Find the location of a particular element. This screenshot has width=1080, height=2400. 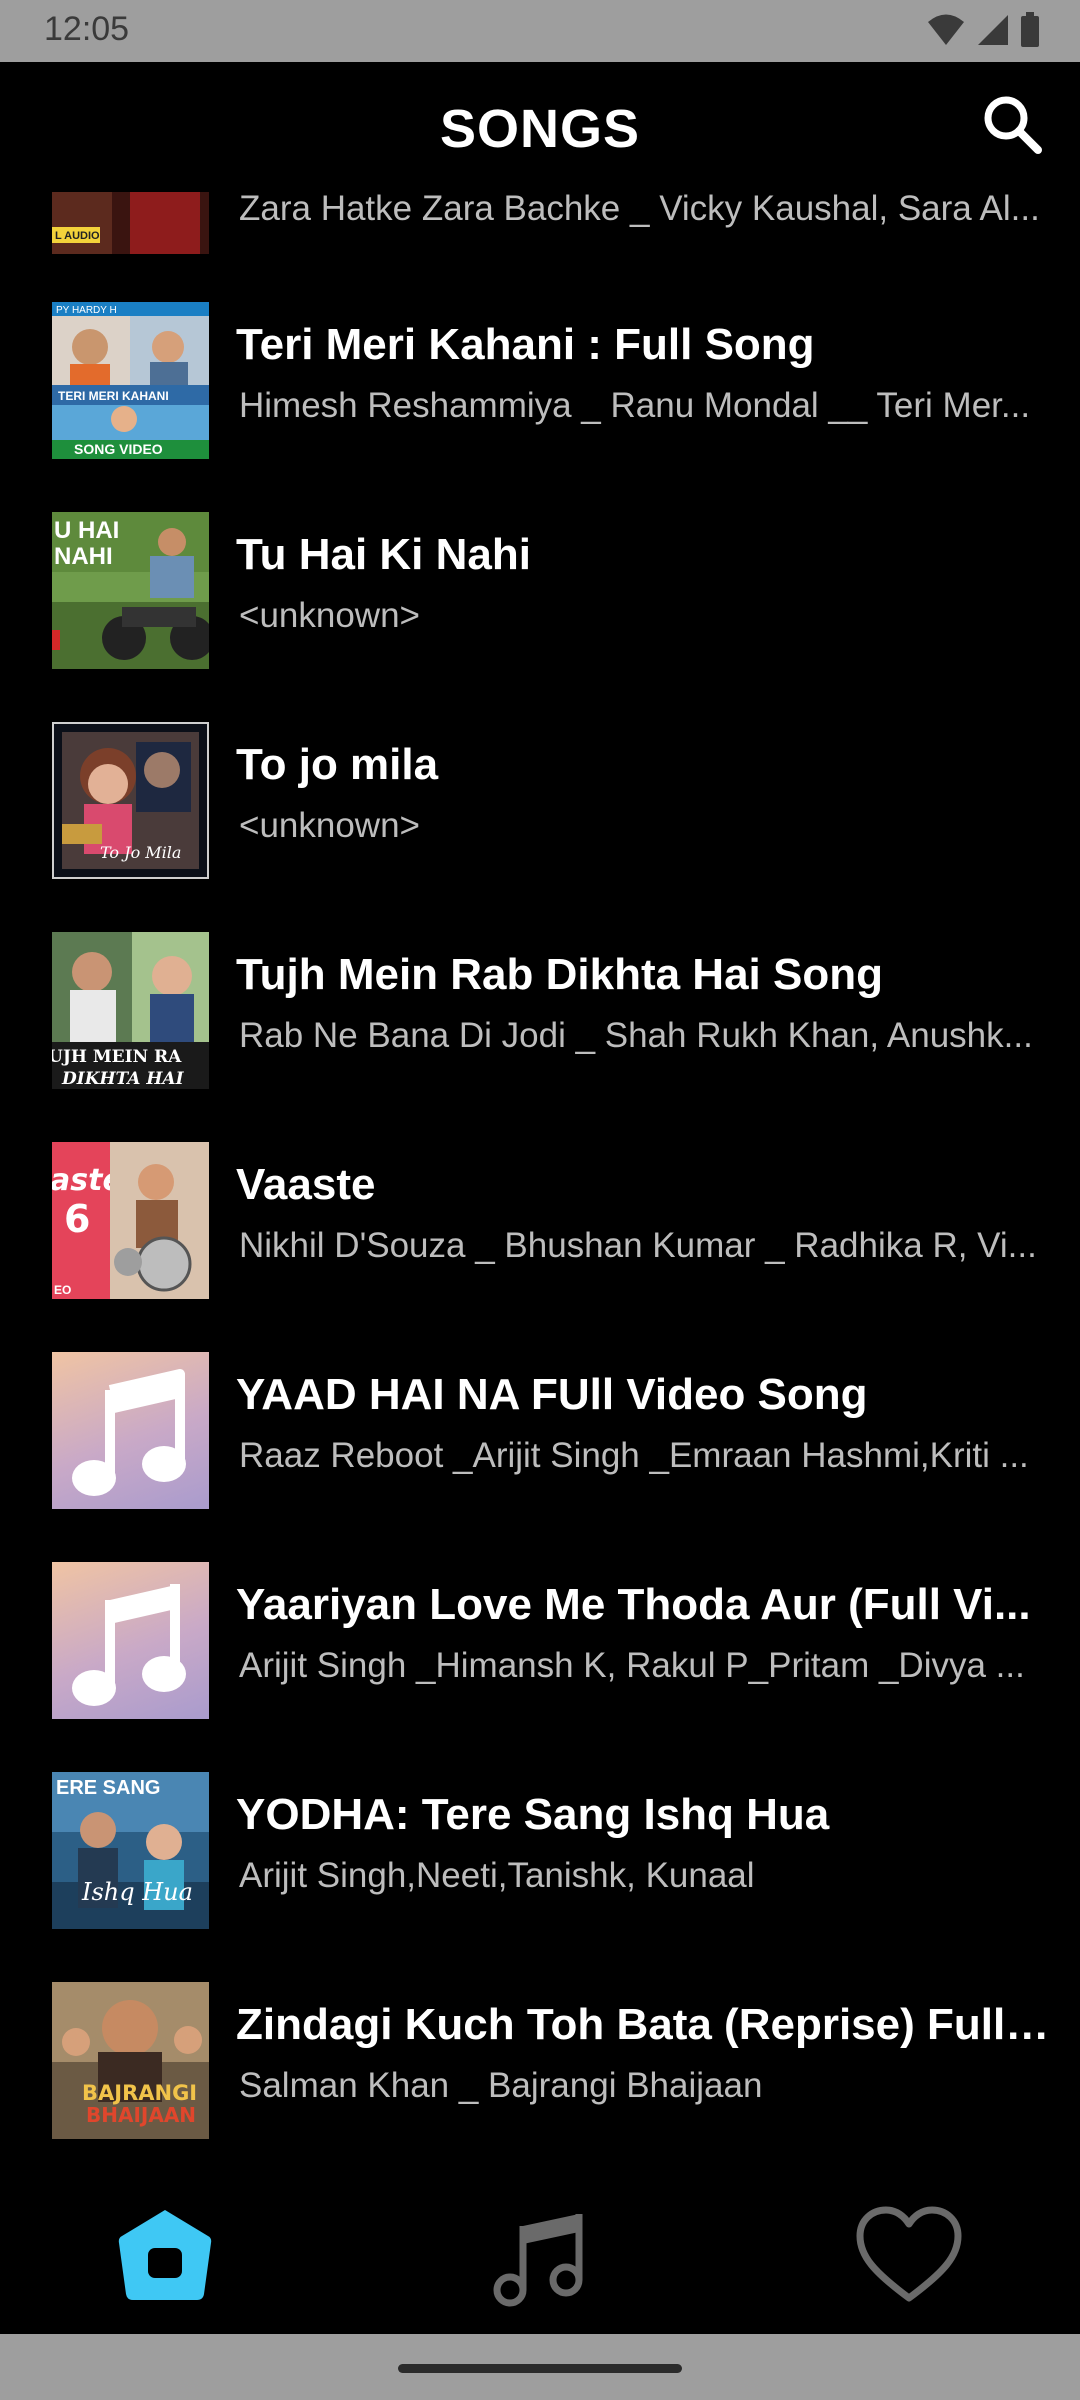

wifi-icon is located at coordinates (946, 29).